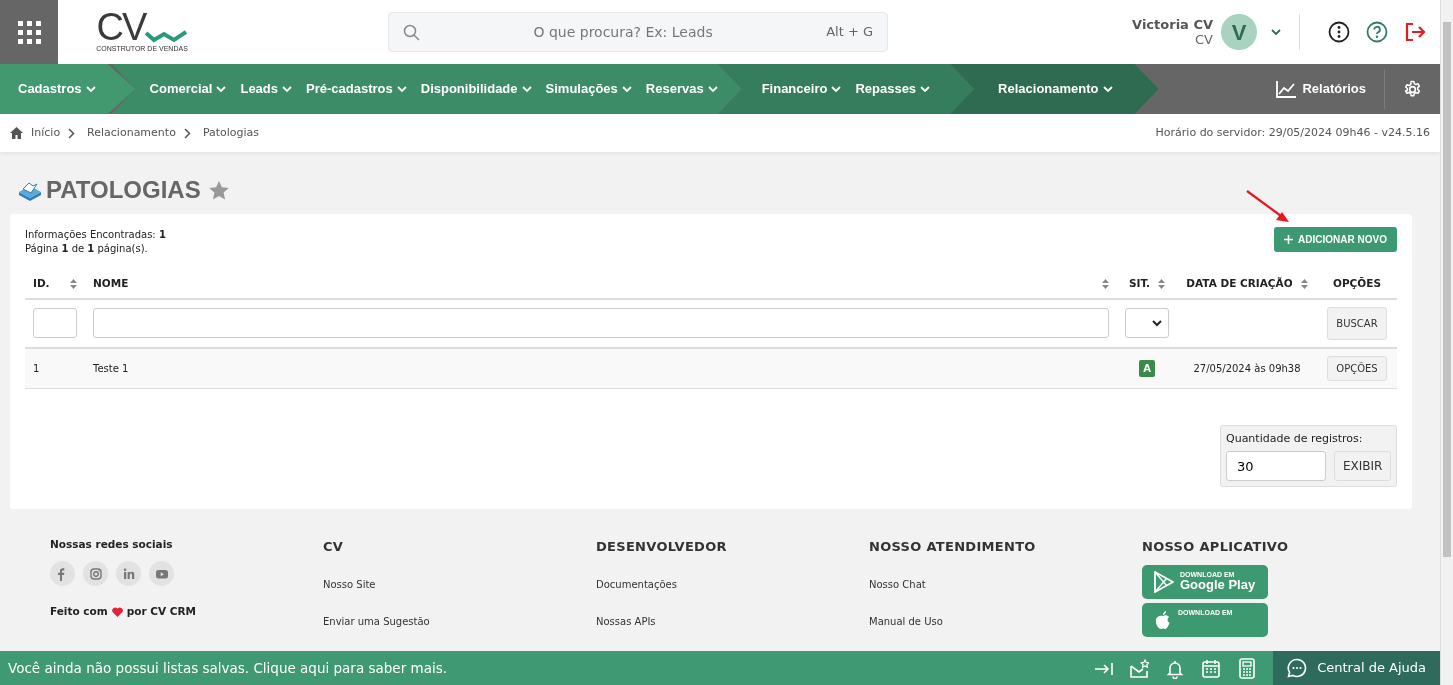 The height and width of the screenshot is (685, 1453). I want to click on footer-heading: DESENVOLVEDOR, so click(662, 547).